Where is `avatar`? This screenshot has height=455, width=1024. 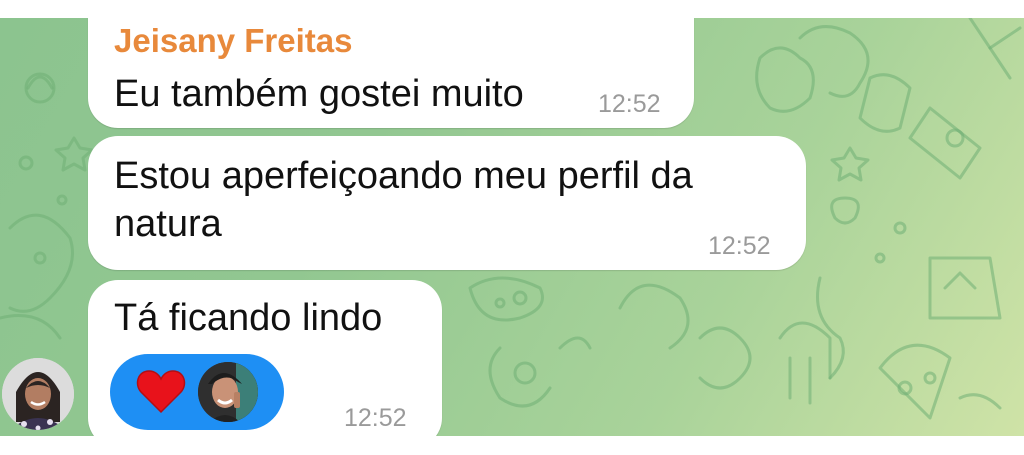
avatar is located at coordinates (38, 394).